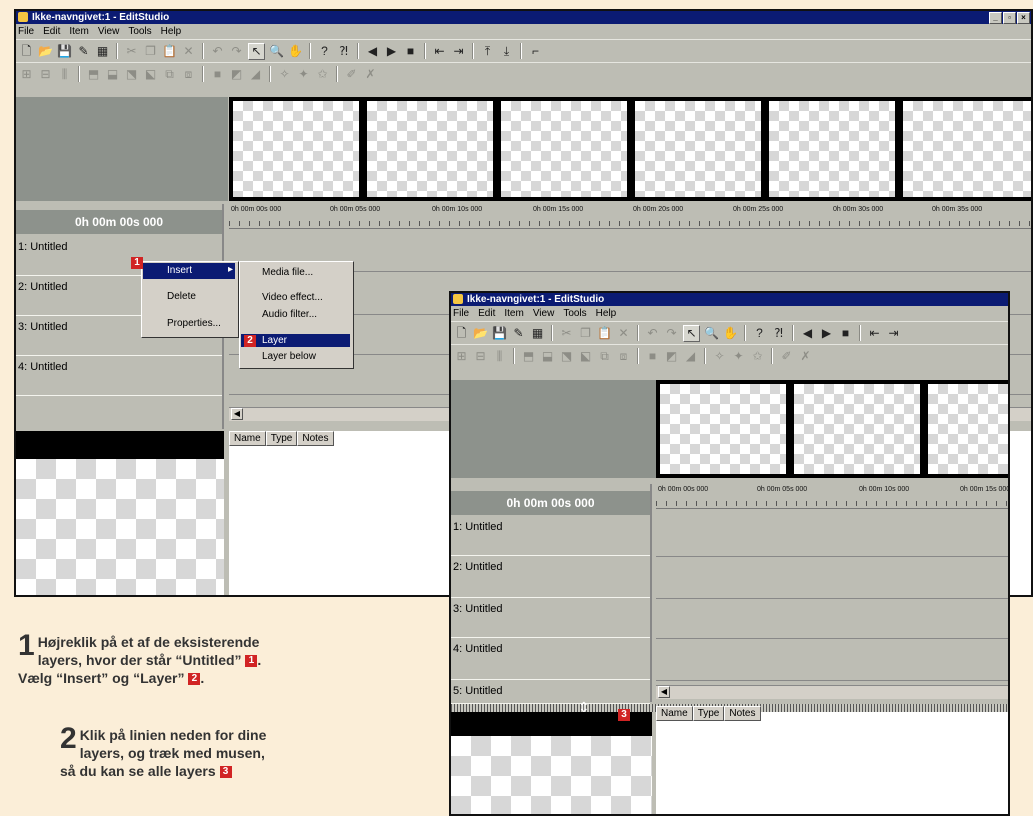 The image size is (1033, 816). I want to click on menu-item-layer: Layer, so click(295, 340).